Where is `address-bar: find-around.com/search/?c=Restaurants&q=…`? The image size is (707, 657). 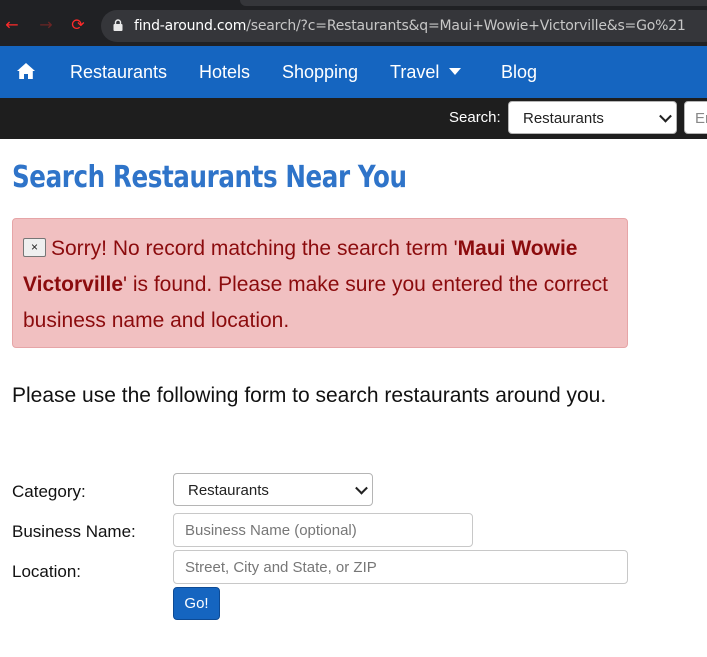
address-bar: find-around.com/search/?c=Restaurants&q=… is located at coordinates (404, 26).